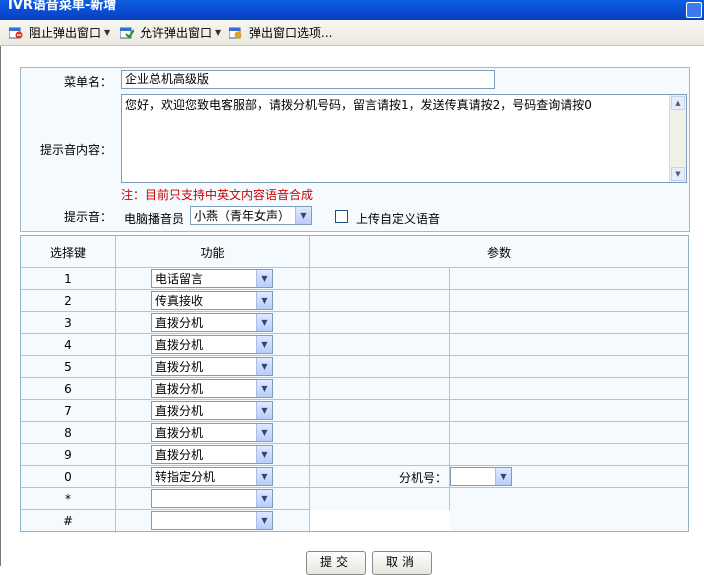 The height and width of the screenshot is (575, 704). Describe the element at coordinates (68, 477) in the screenshot. I see `key-cell: 0` at that location.